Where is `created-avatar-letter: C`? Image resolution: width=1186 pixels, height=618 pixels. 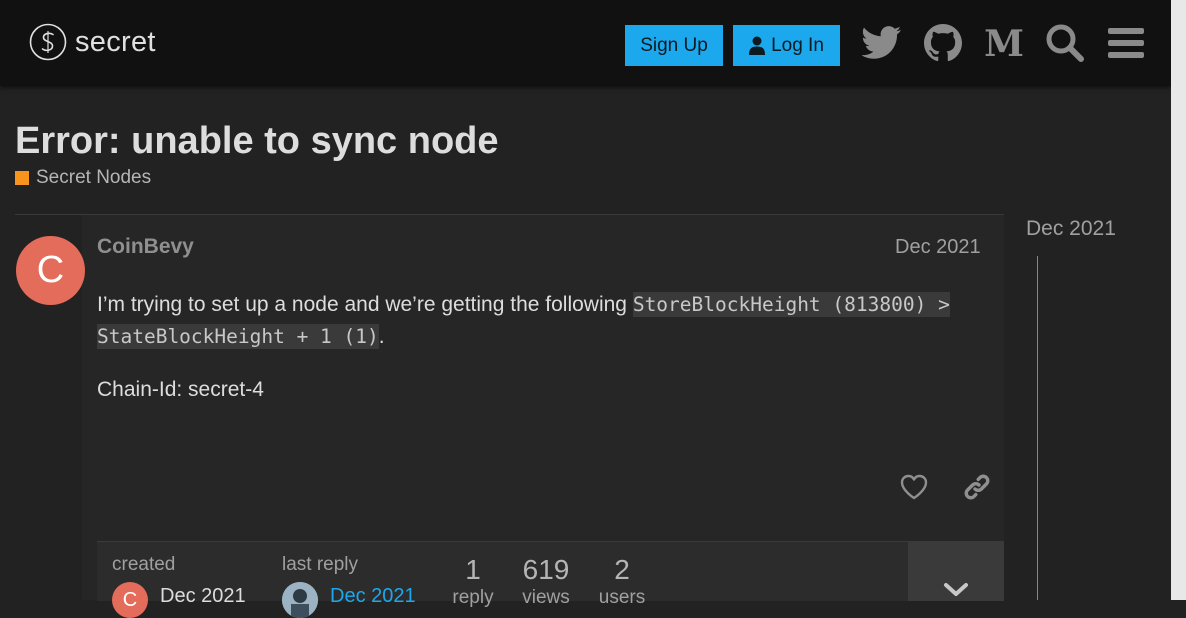
created-avatar-letter: C is located at coordinates (130, 599).